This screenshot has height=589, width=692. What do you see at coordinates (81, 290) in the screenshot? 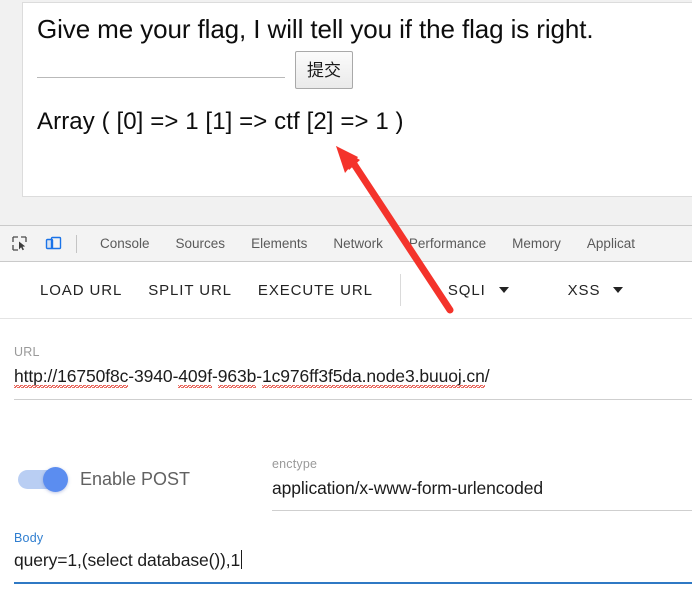
I see `load-url-button: LOAD URL` at bounding box center [81, 290].